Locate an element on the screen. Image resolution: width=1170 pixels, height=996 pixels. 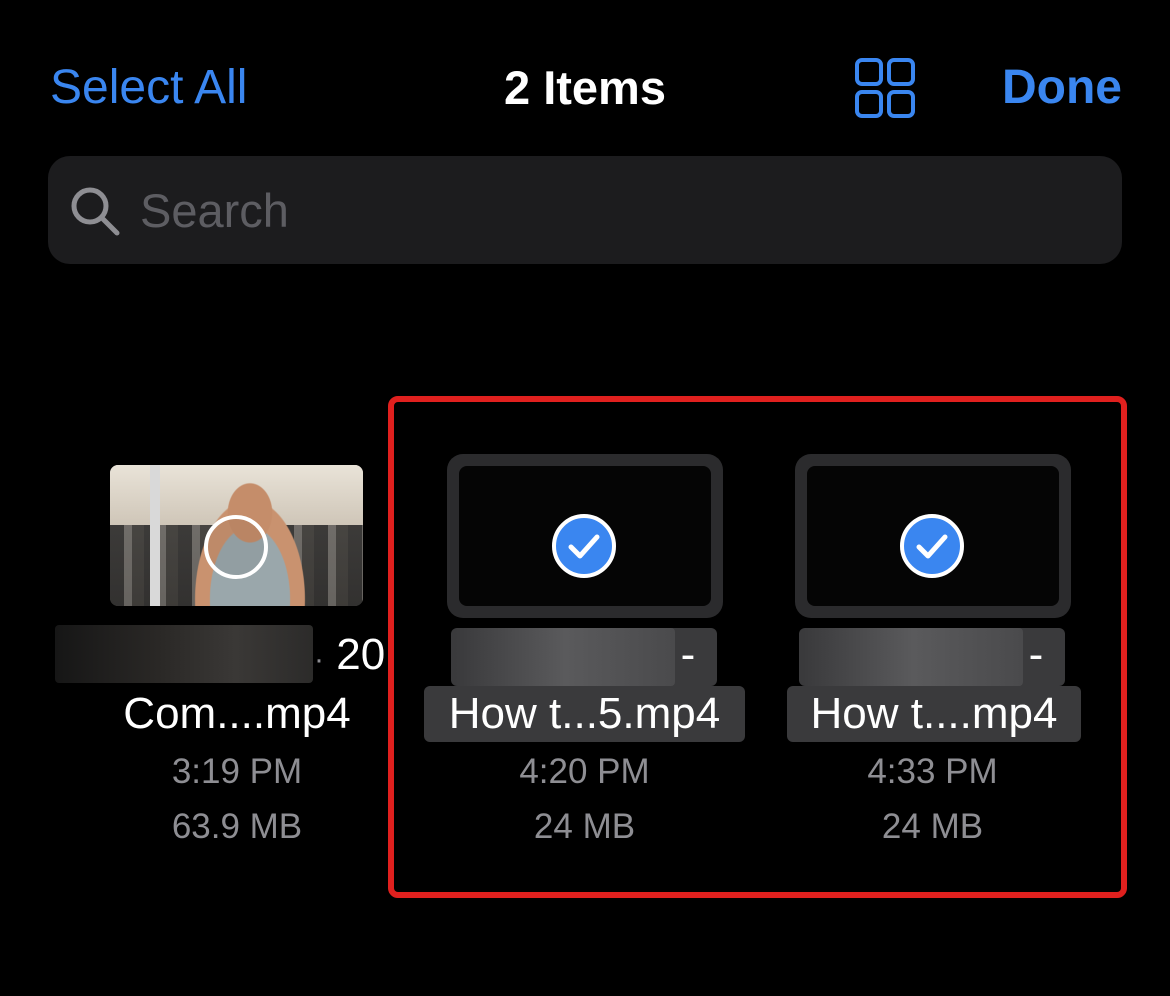
file-time: 4:20 PM is located at coordinates (584, 771).